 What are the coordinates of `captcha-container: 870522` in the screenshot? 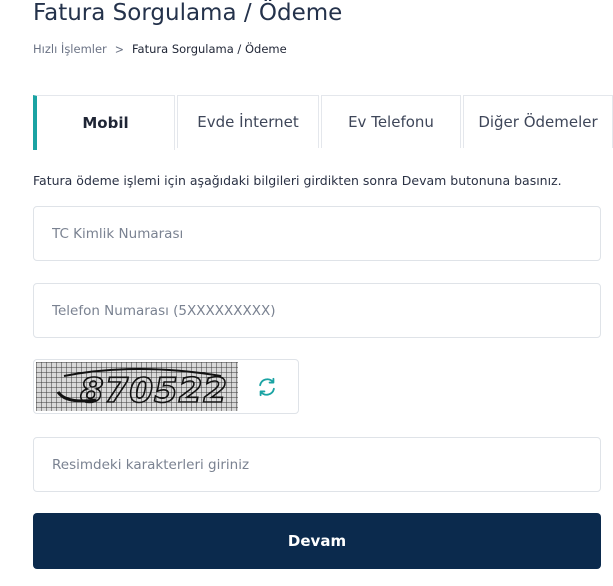 It's located at (166, 386).